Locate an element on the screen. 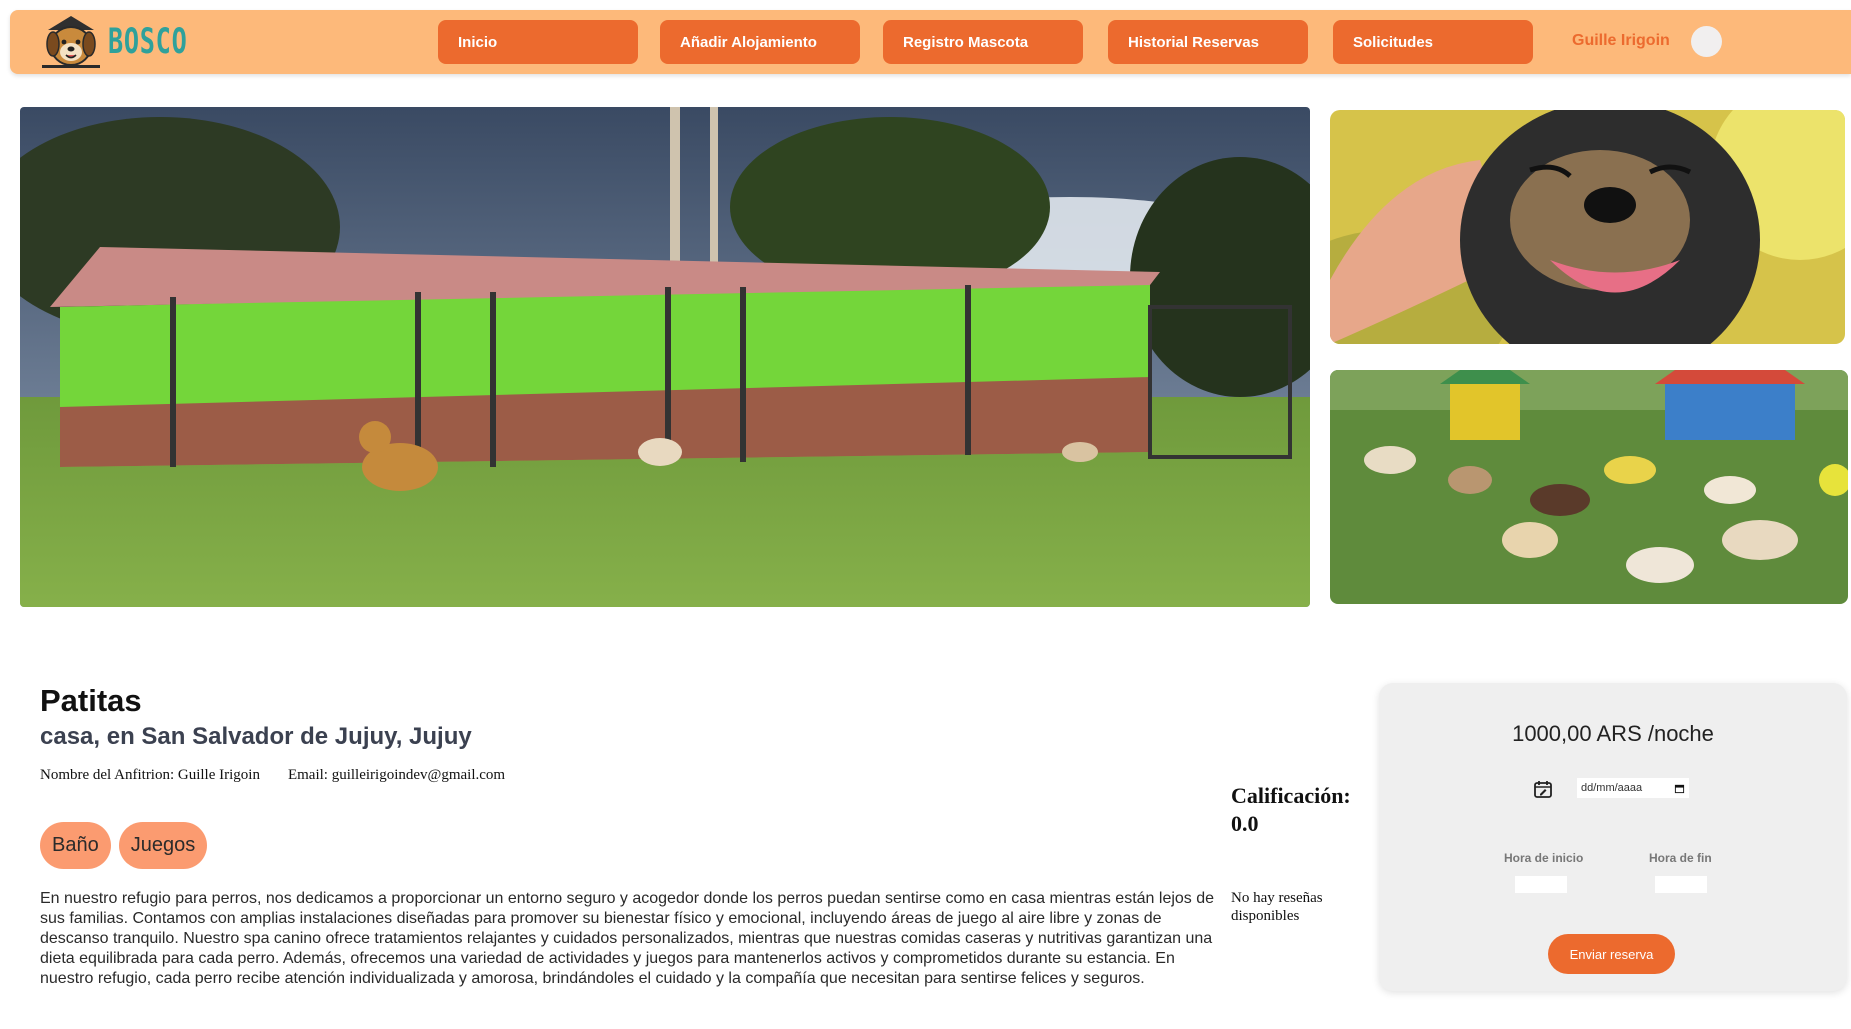 This screenshot has width=1851, height=1029. calendar-edit-icon is located at coordinates (1543, 789).